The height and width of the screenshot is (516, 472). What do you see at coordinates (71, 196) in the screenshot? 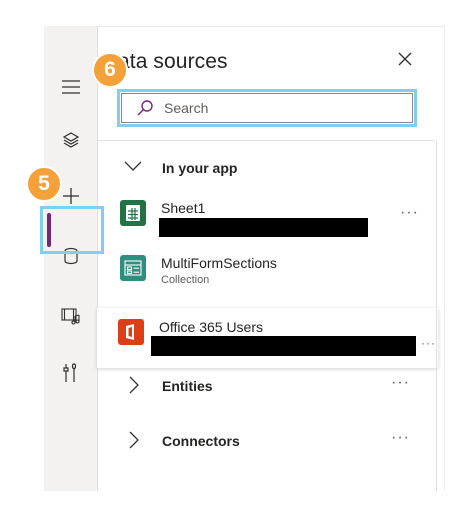
I see `plus-icon` at bounding box center [71, 196].